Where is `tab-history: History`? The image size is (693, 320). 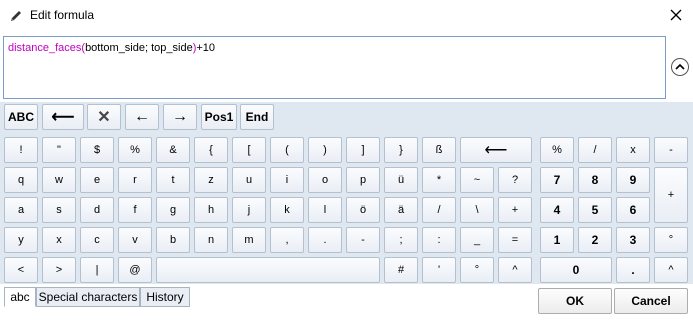
tab-history: History is located at coordinates (165, 297).